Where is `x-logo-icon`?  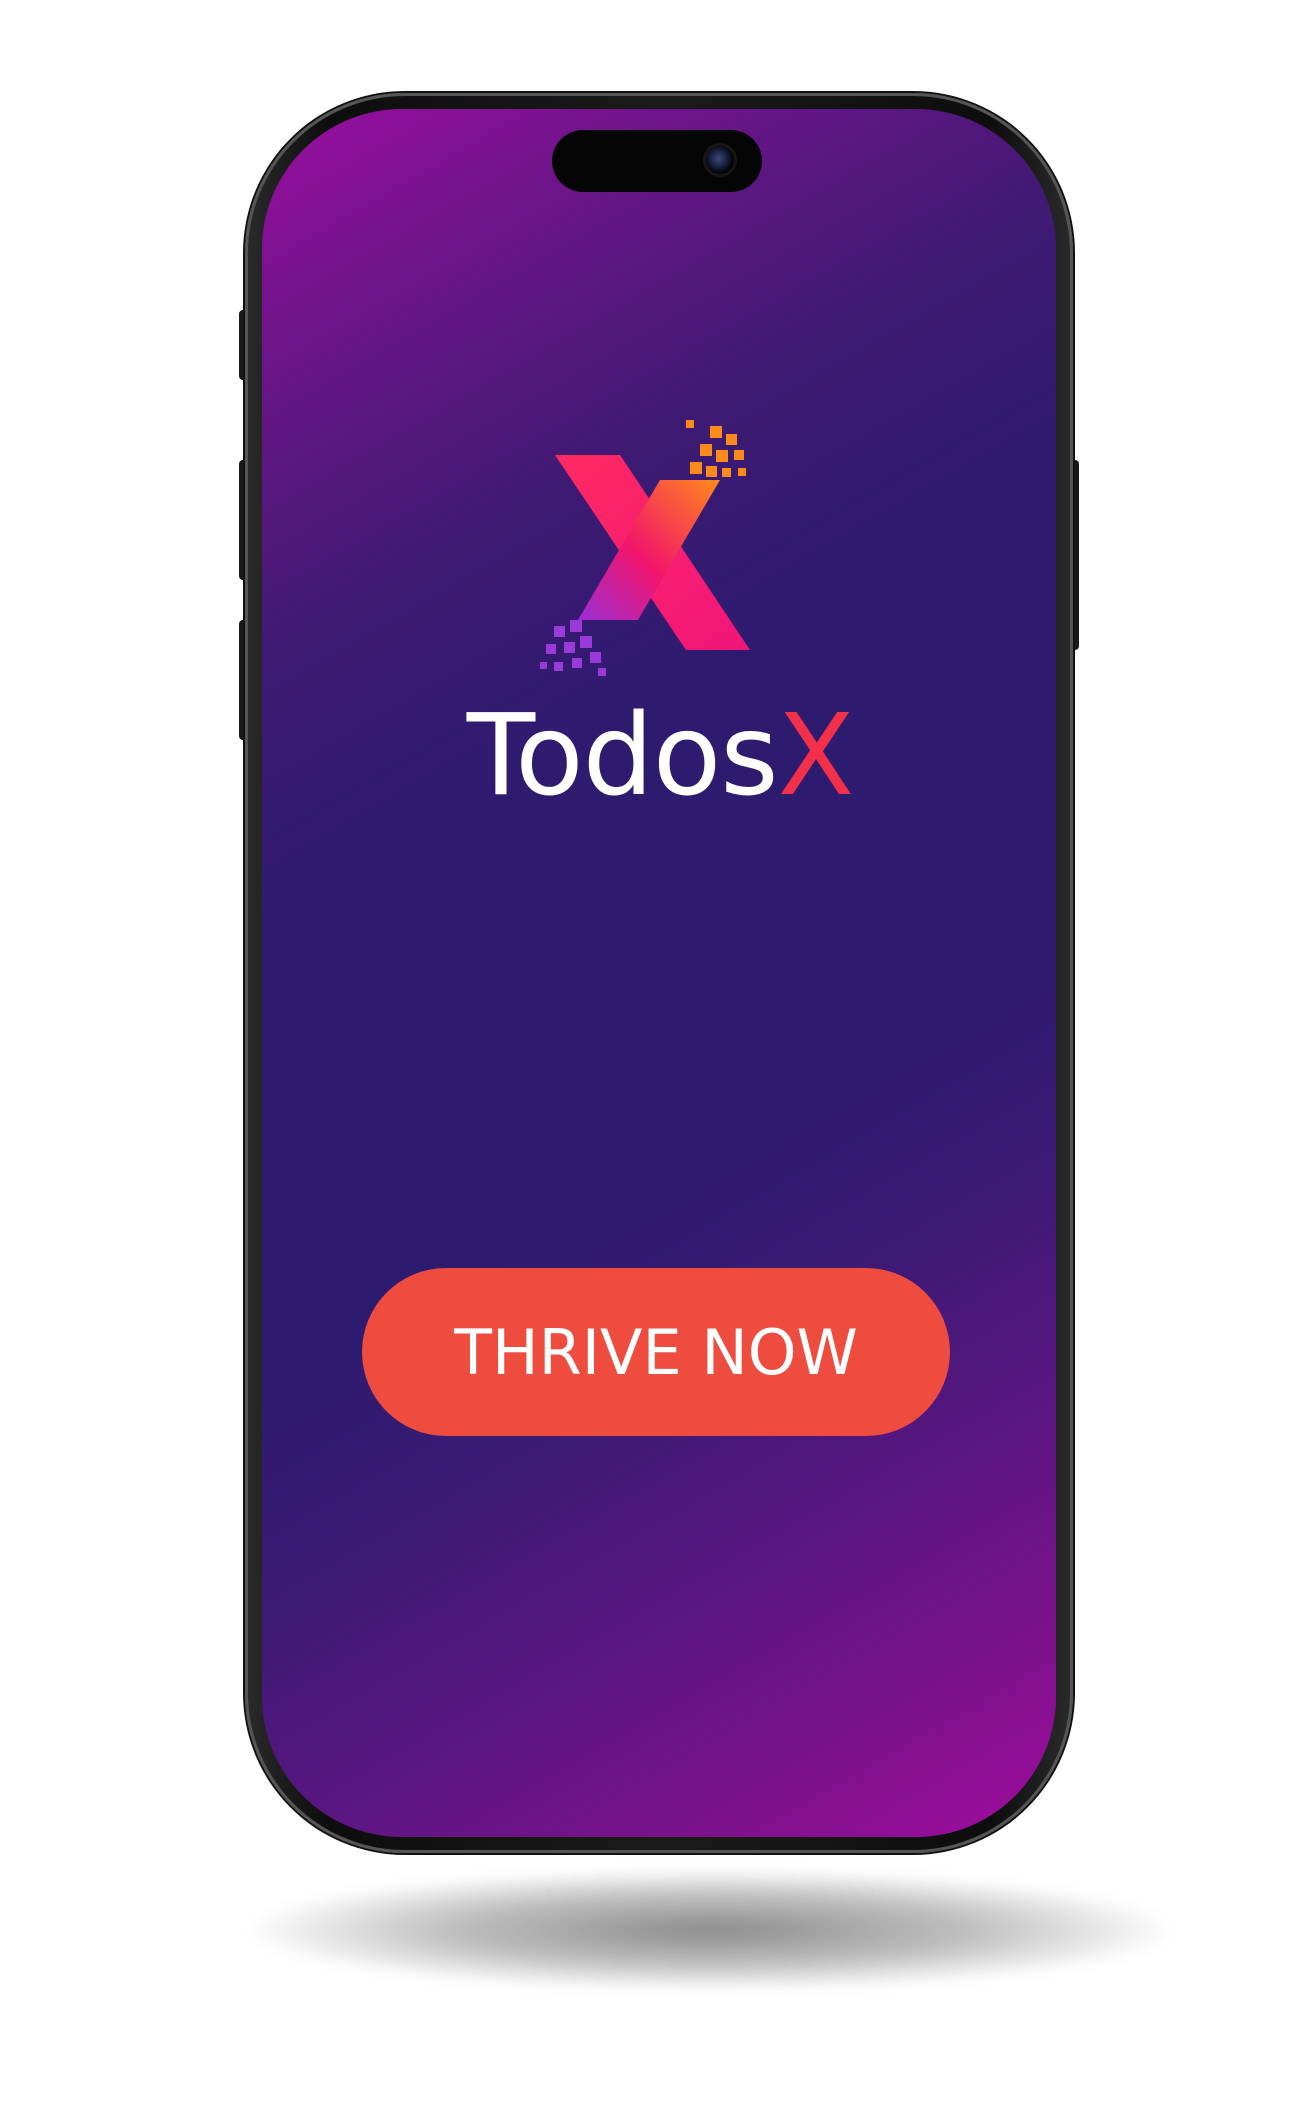 x-logo-icon is located at coordinates (645, 548).